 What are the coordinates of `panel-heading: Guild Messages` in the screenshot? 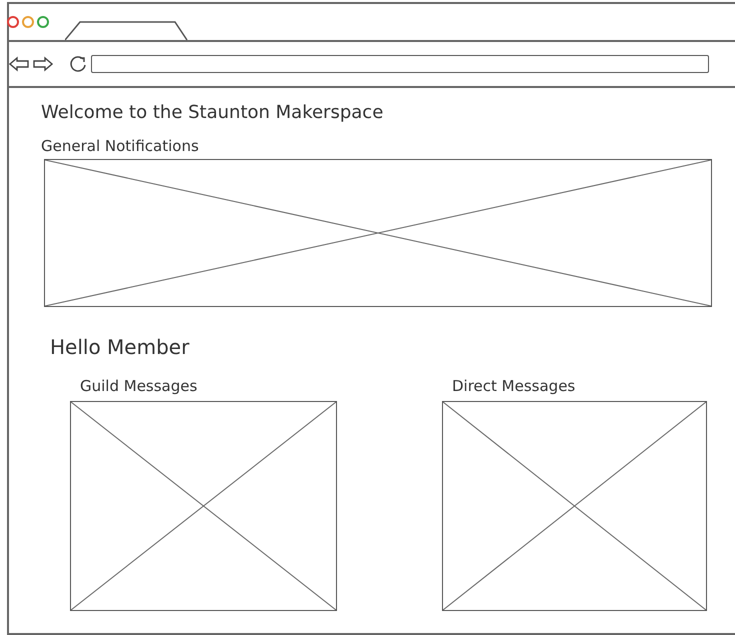 It's located at (139, 386).